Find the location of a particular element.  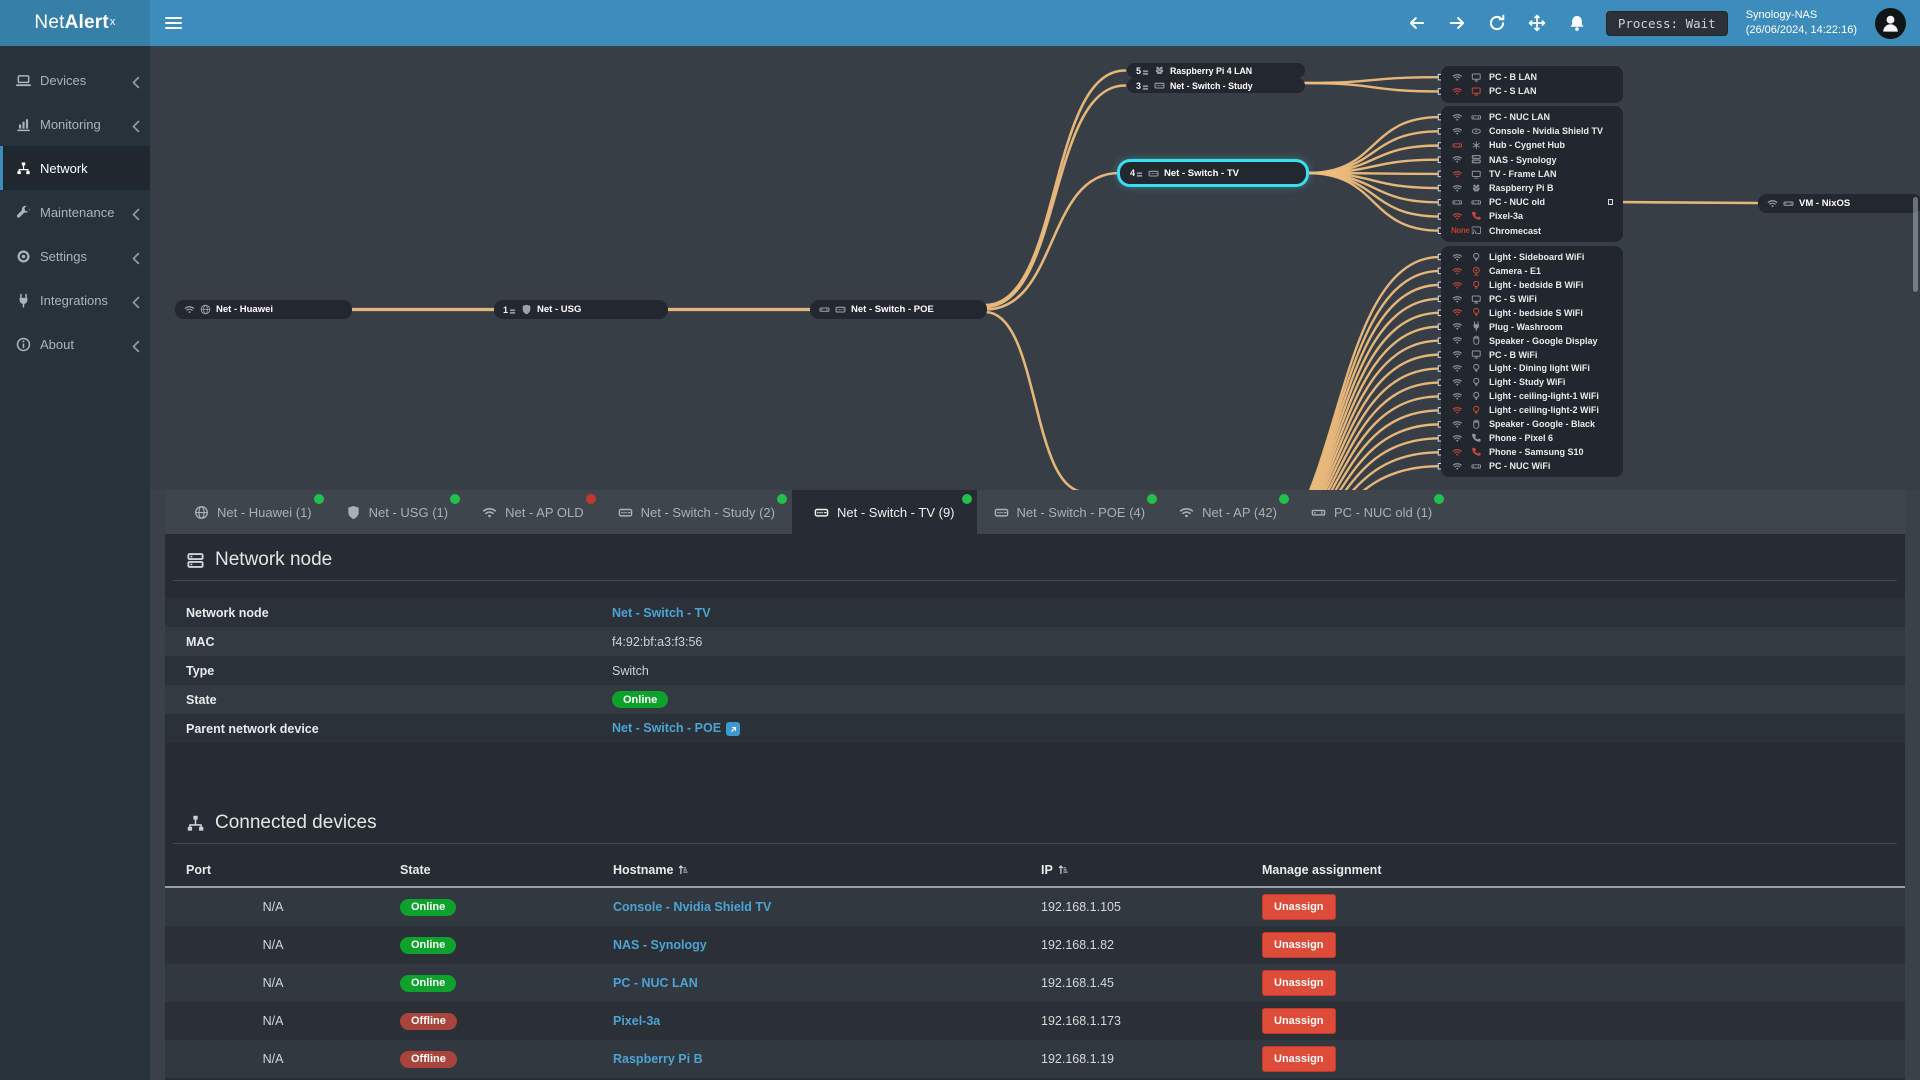

topology-node-study: 3 Net - Switch - Study is located at coordinates (1216, 85).